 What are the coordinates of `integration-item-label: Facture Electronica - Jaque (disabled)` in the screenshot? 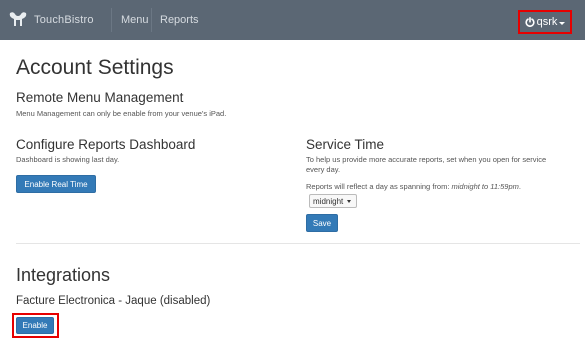 It's located at (113, 301).